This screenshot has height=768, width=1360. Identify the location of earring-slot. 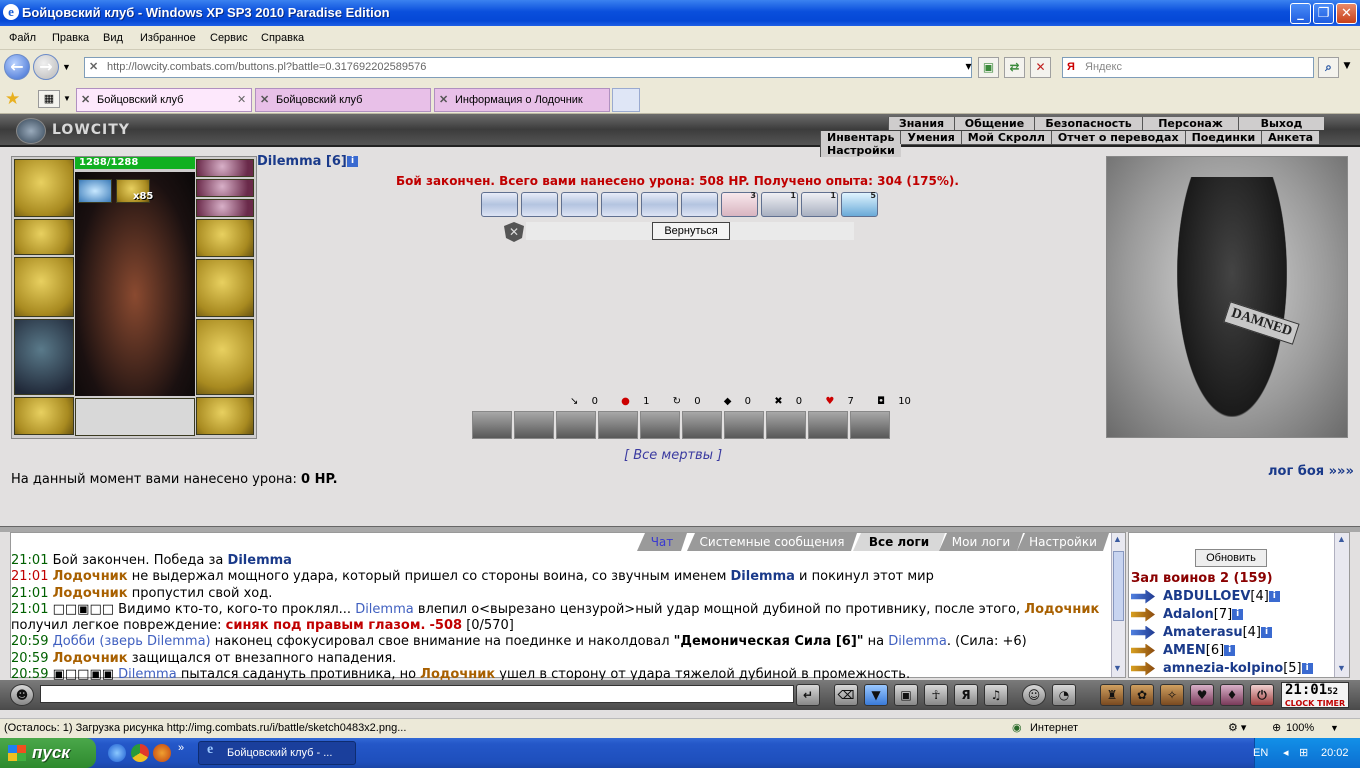
(225, 168).